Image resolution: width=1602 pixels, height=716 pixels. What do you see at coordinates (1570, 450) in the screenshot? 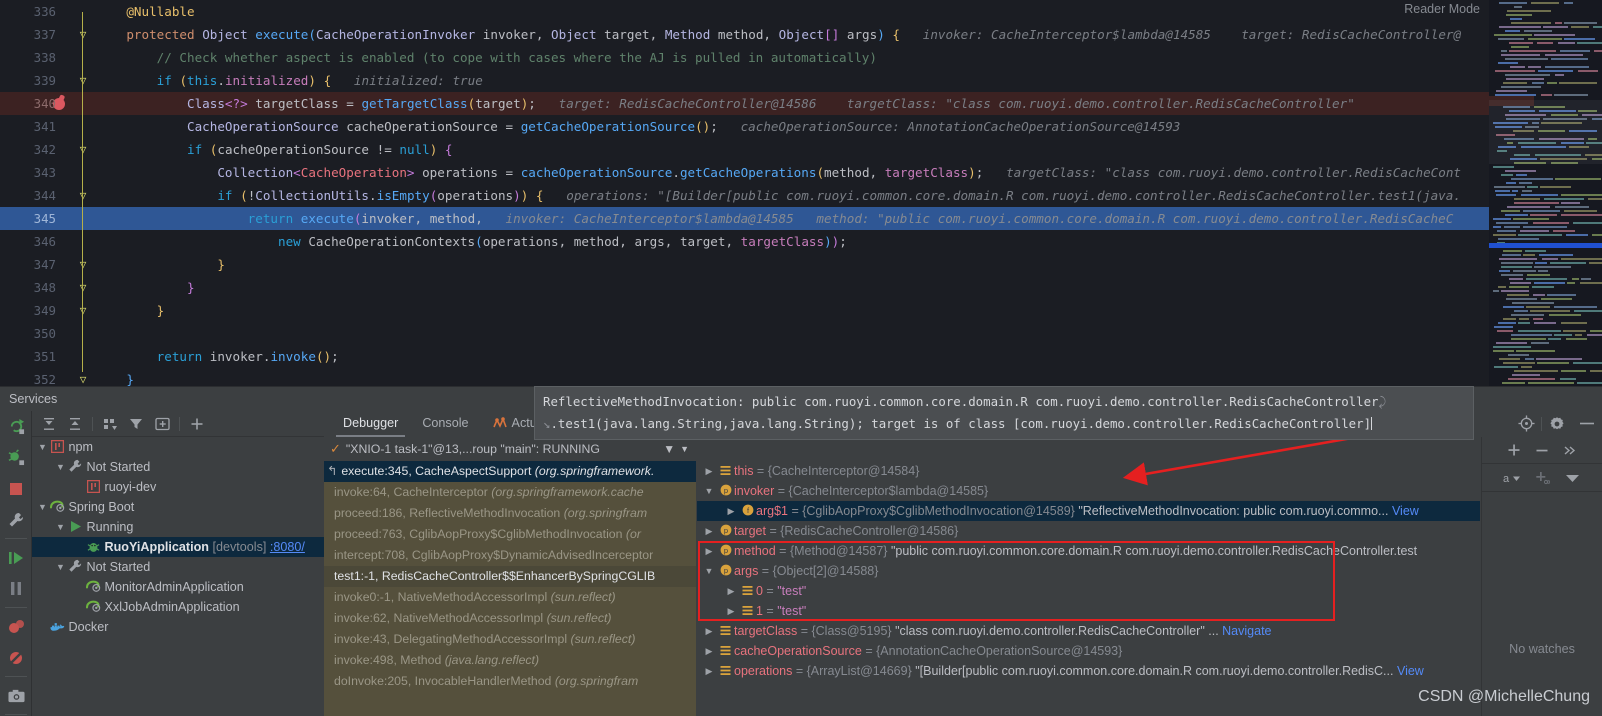
I see `more-watches-icon` at bounding box center [1570, 450].